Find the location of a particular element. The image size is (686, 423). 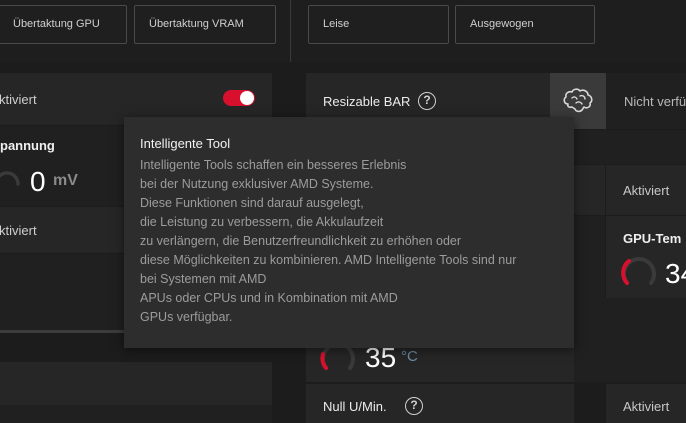

zero-rpm-row: Null U/Min. ? is located at coordinates (440, 403).